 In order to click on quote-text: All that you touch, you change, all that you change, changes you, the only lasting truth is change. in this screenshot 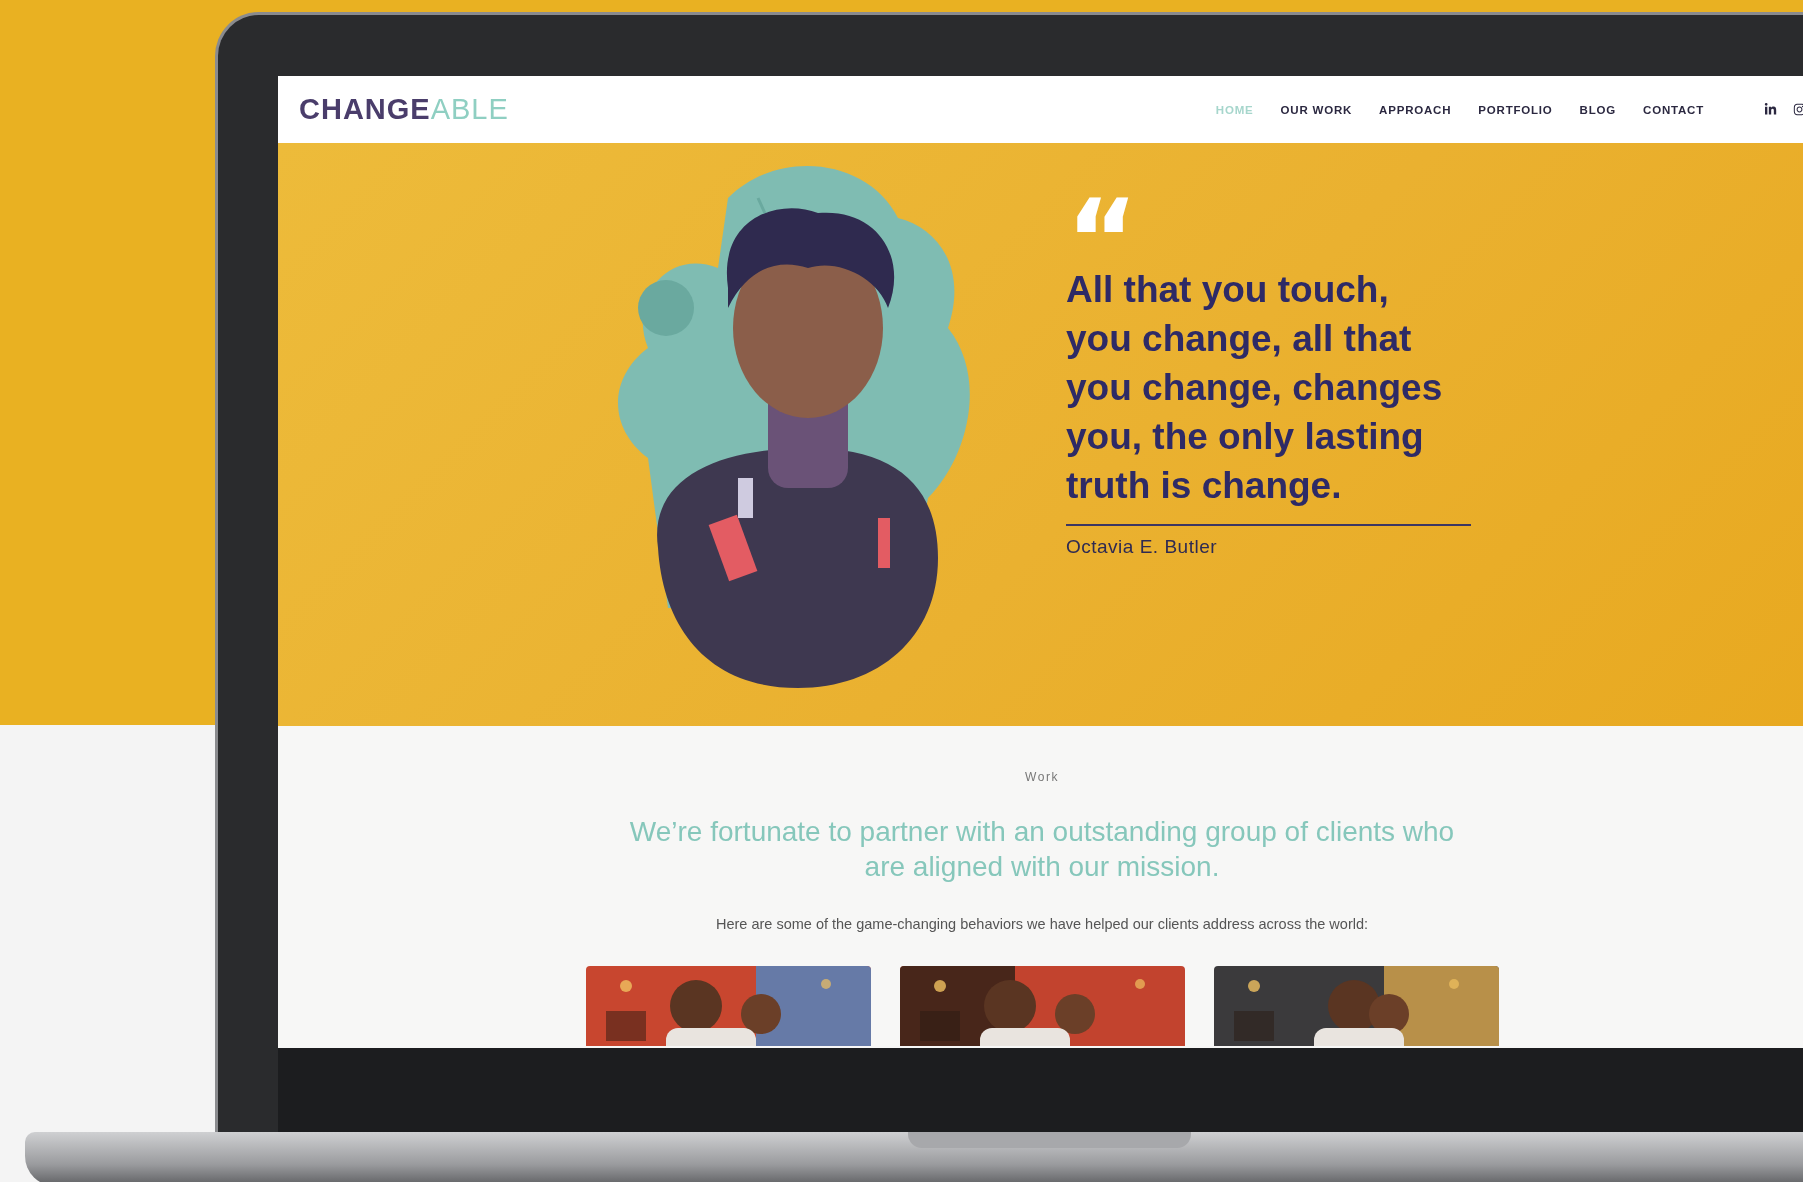, I will do `click(1255, 388)`.